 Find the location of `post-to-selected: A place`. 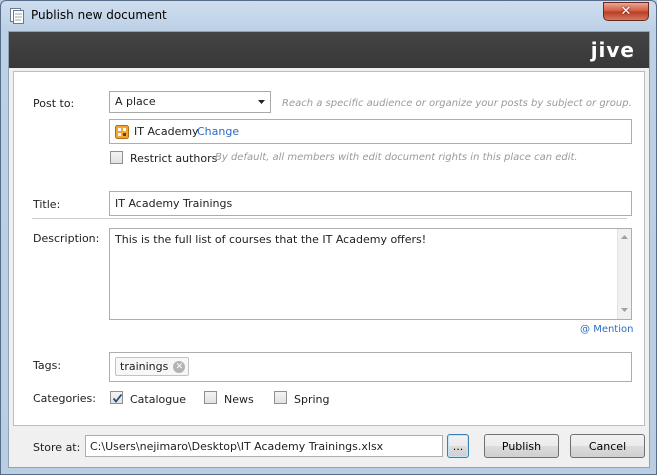

post-to-selected: A place is located at coordinates (135, 101).